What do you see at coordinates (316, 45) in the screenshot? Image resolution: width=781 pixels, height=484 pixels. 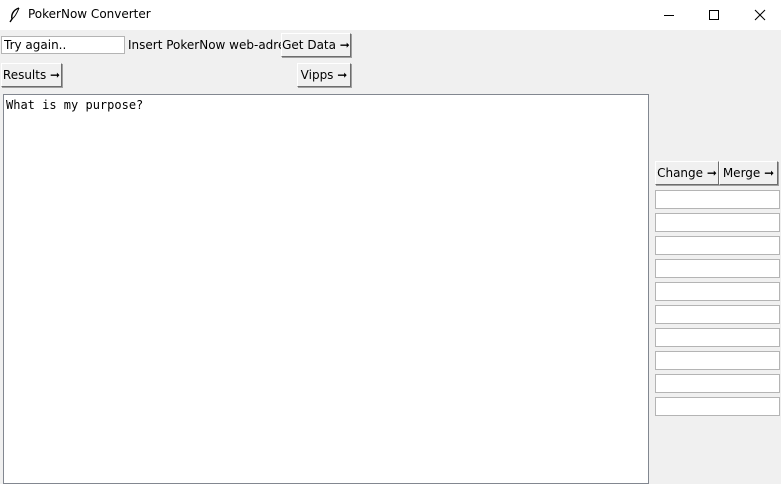 I see `get-data-button: Get Data ➞` at bounding box center [316, 45].